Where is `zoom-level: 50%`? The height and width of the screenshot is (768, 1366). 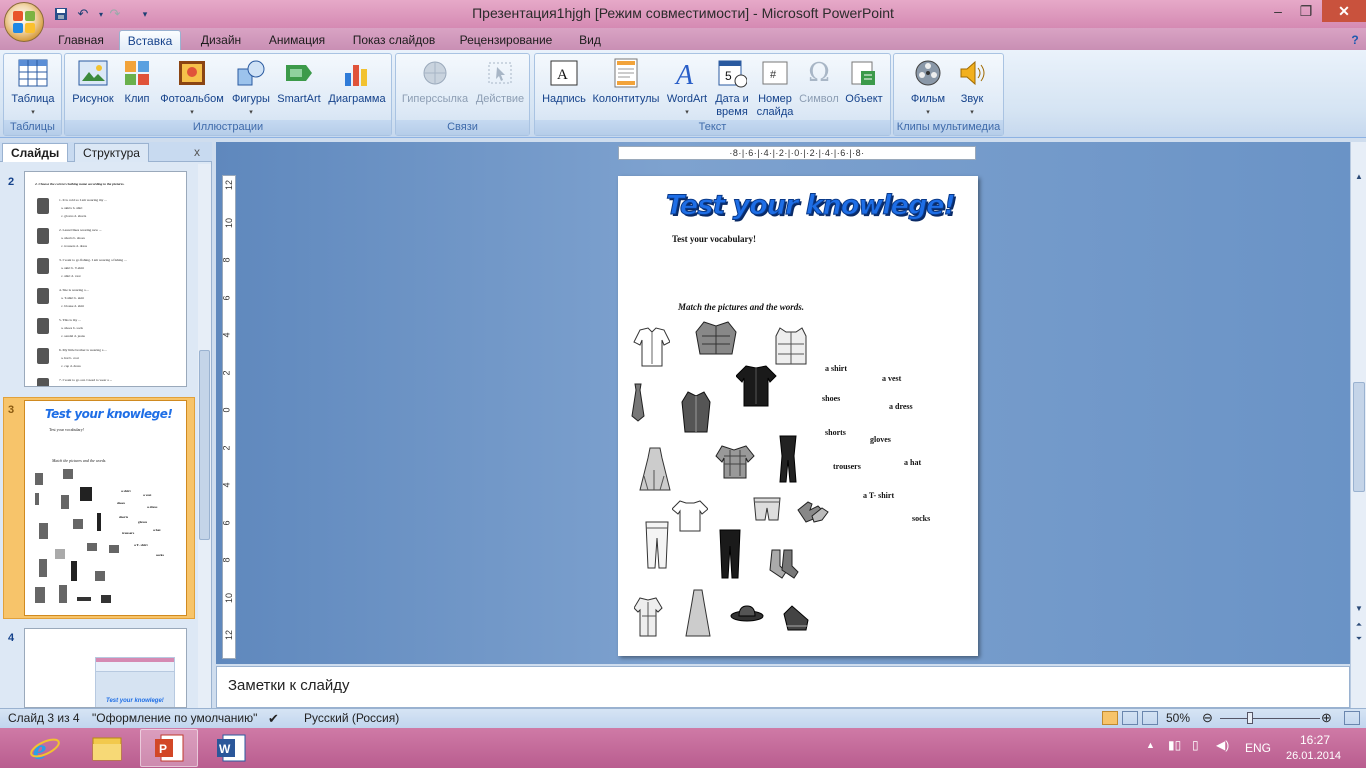
zoom-level: 50% is located at coordinates (1178, 718).